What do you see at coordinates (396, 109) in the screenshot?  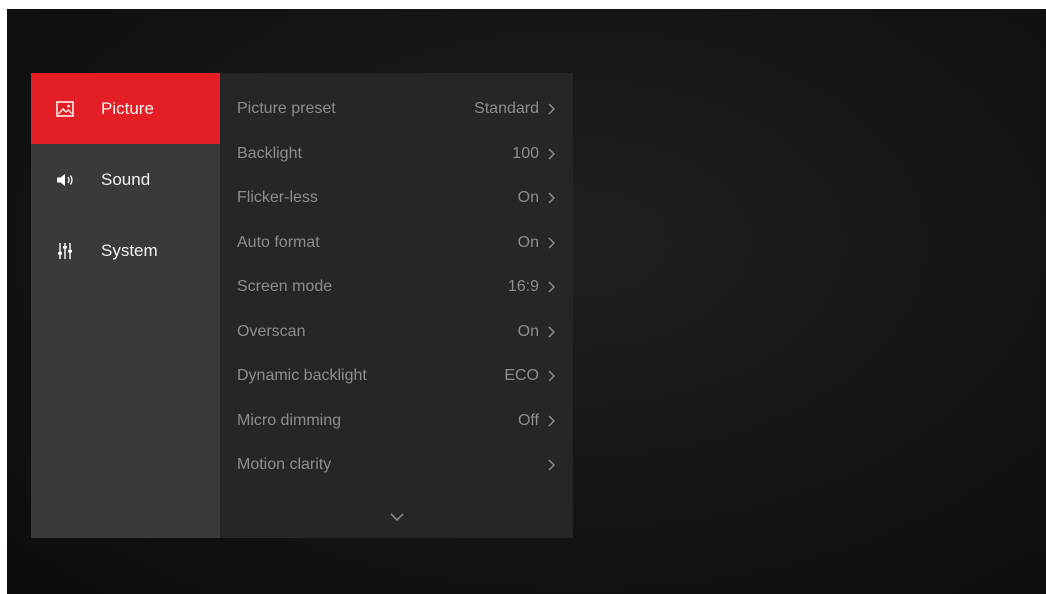 I see `setting-picture-preset: Picture preset Standard` at bounding box center [396, 109].